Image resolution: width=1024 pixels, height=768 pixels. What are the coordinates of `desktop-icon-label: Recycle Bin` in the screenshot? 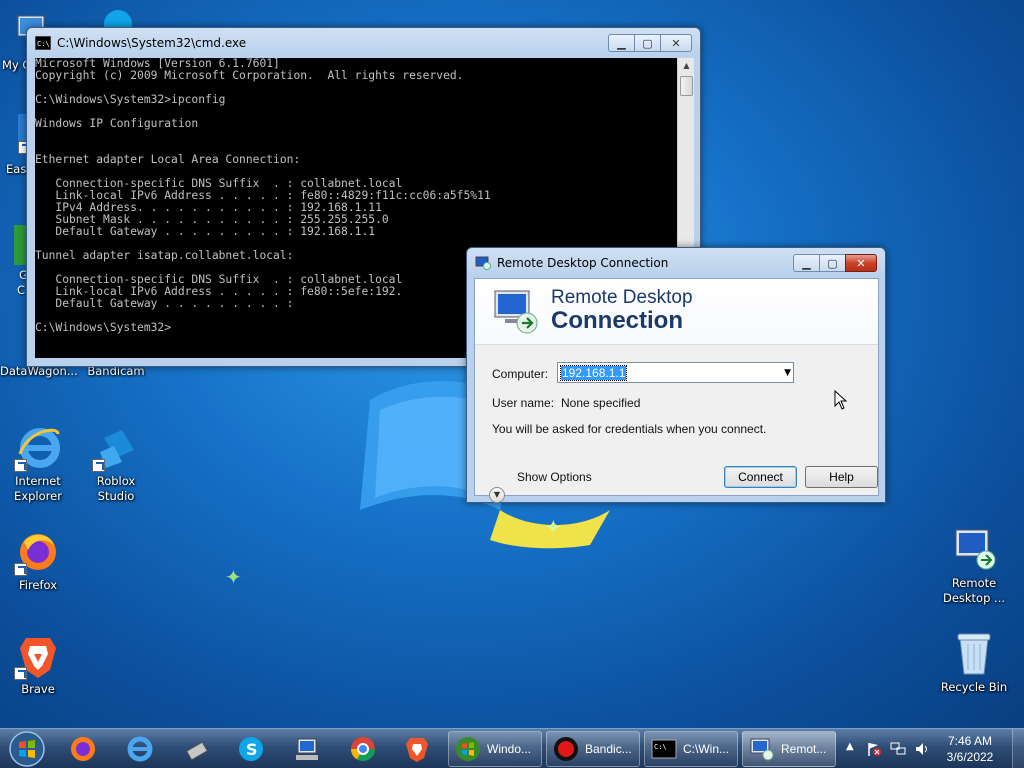 It's located at (974, 687).